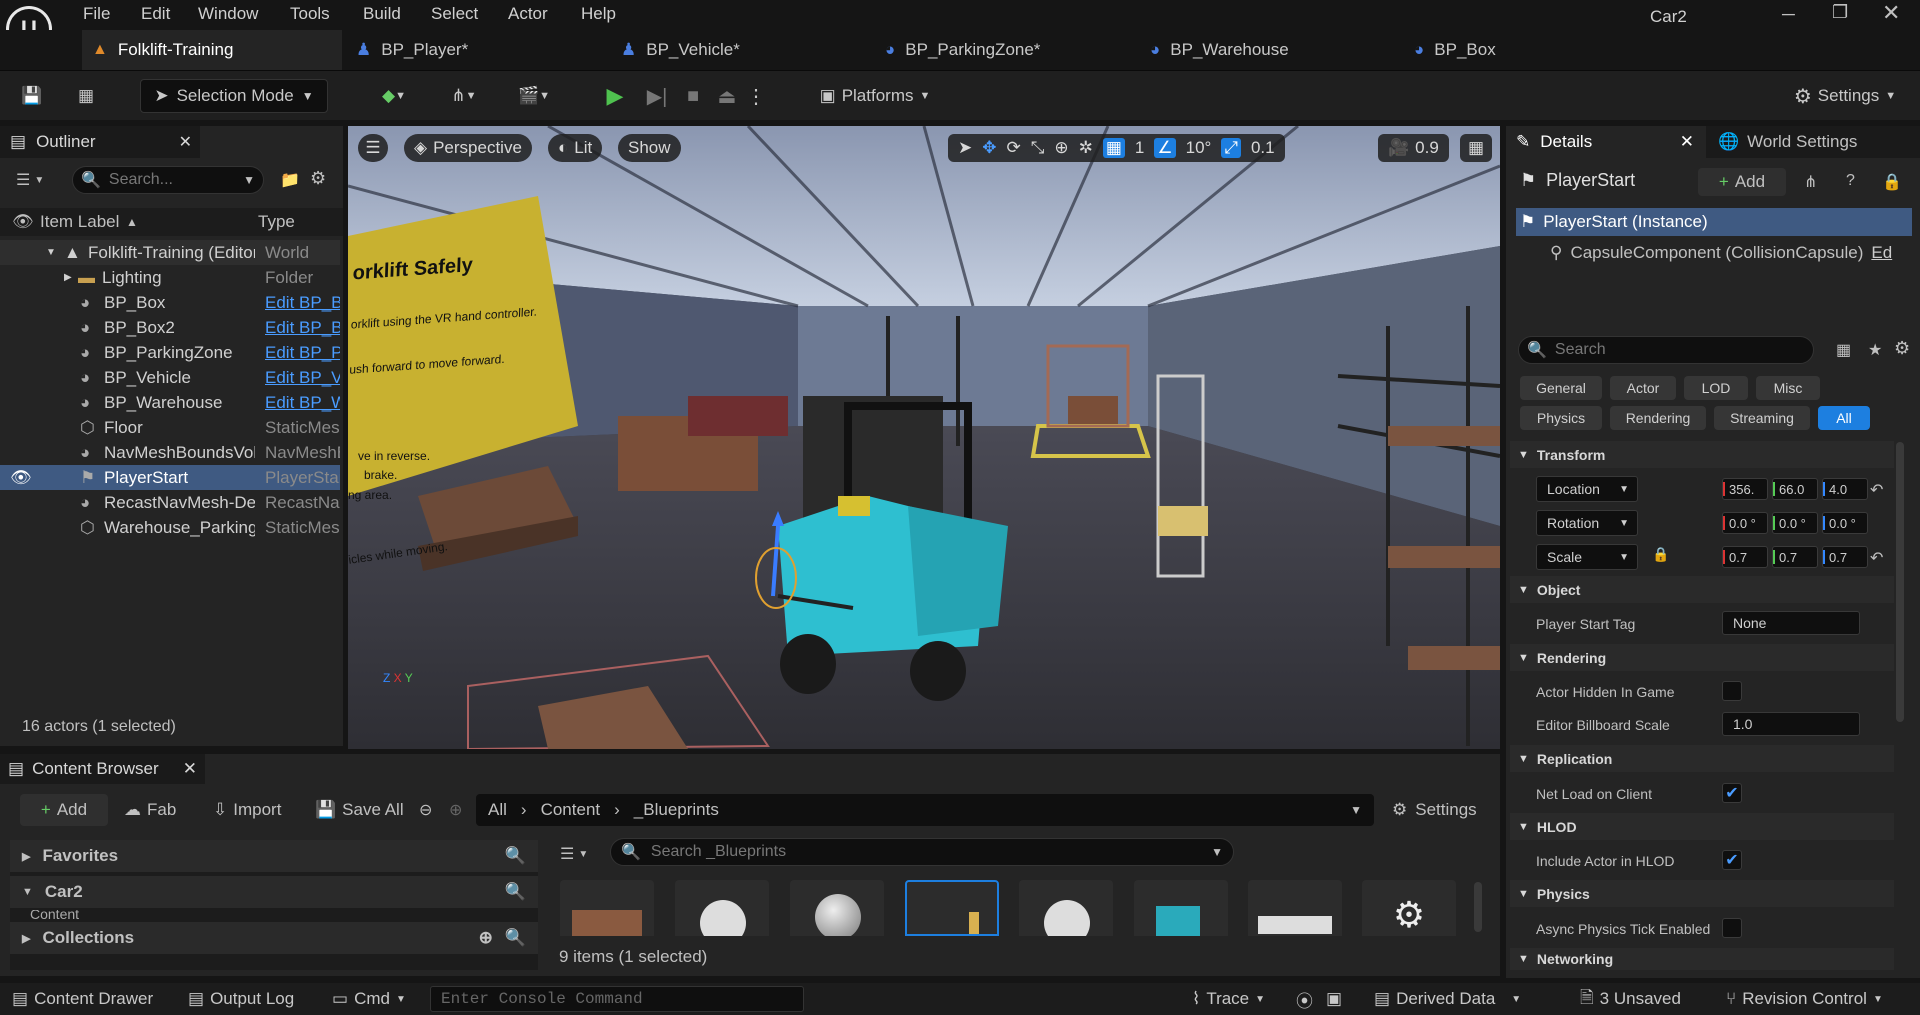 This screenshot has height=1015, width=1920. What do you see at coordinates (1231, 148) in the screenshot?
I see `scale-snap-icon: ⤢` at bounding box center [1231, 148].